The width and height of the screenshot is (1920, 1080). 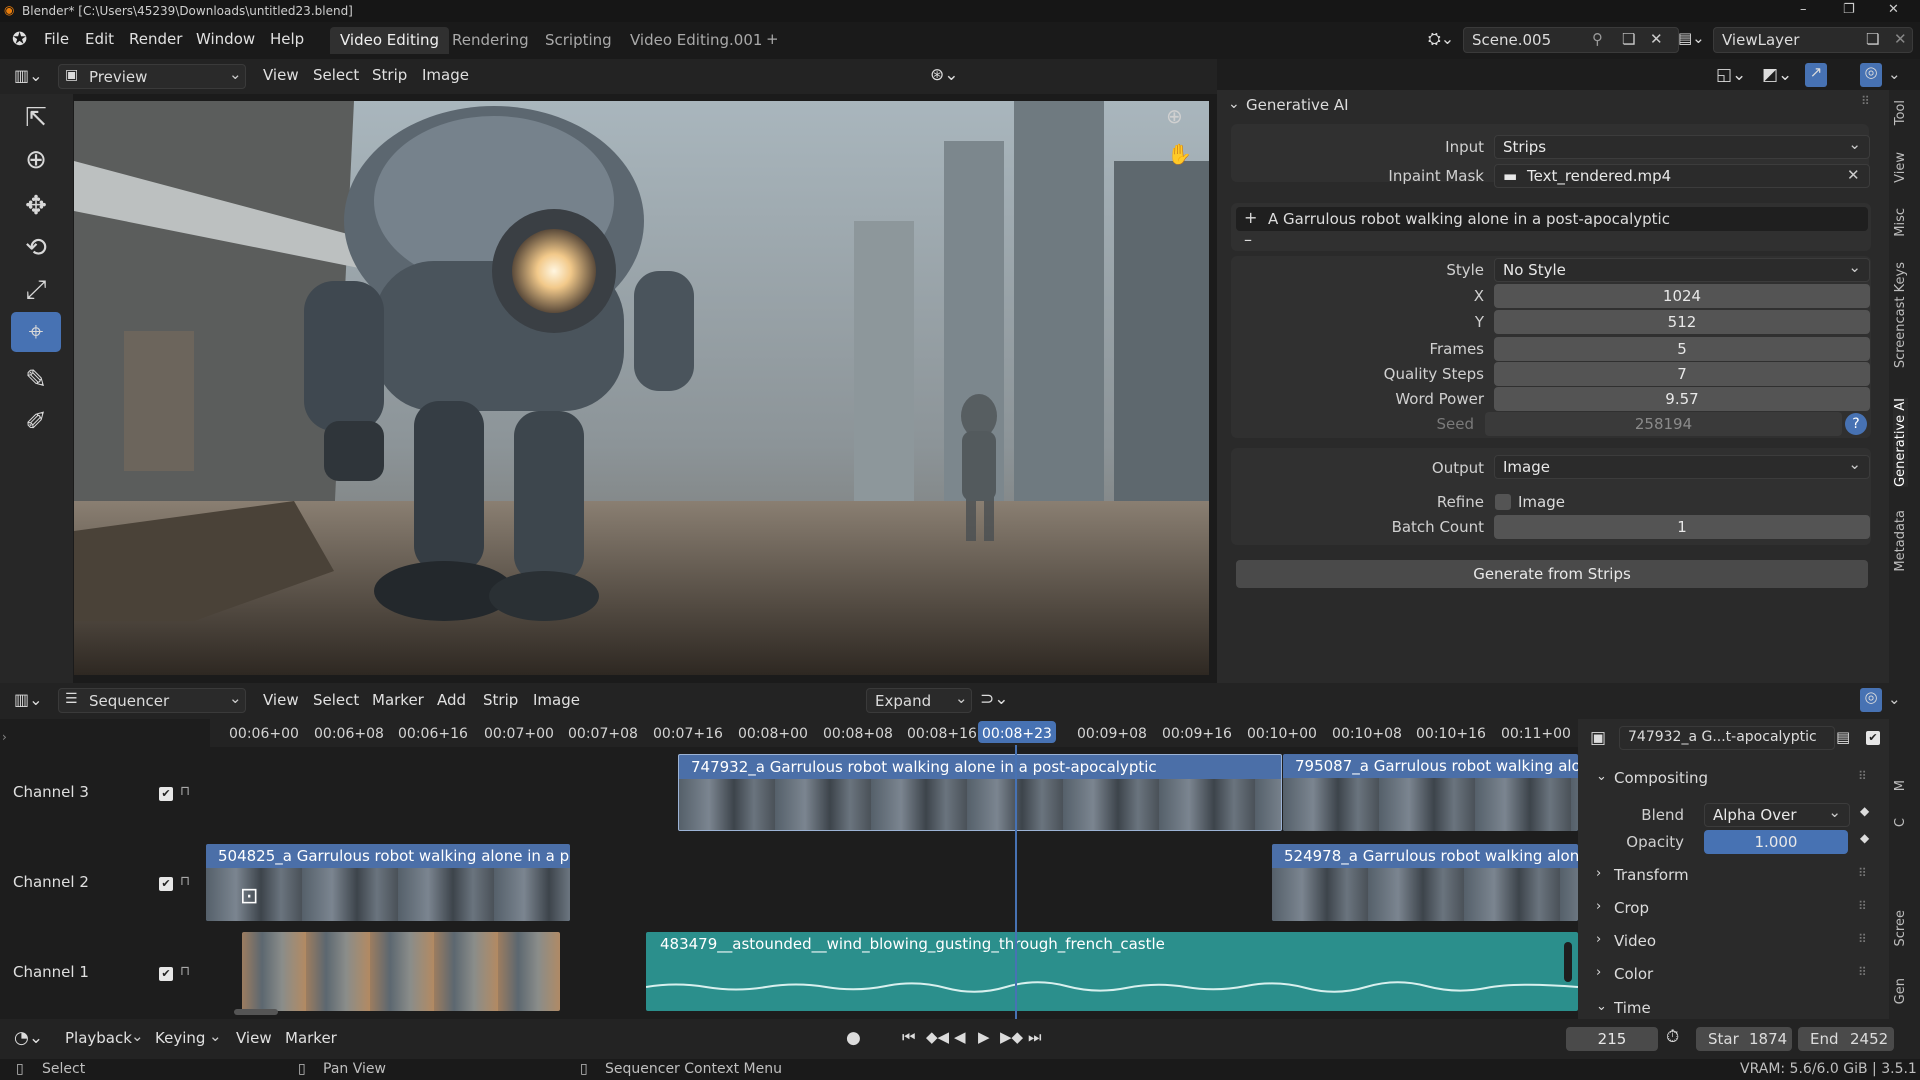 I want to click on output-dropdown: Image, so click(x=1682, y=466).